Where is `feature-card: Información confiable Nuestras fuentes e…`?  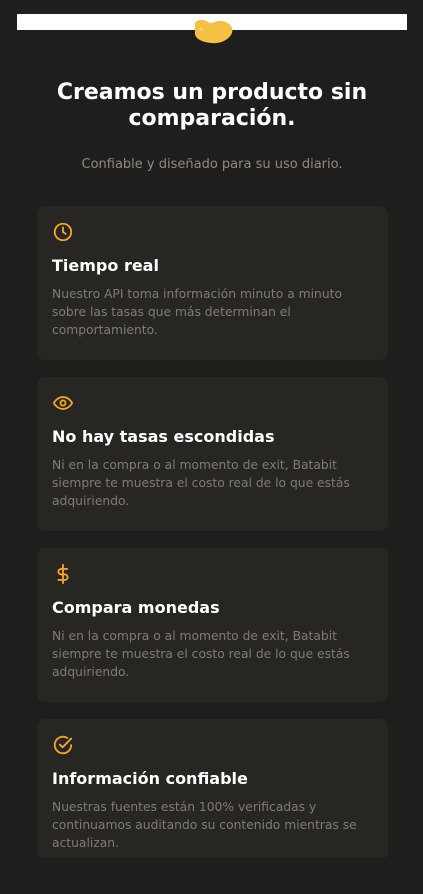 feature-card: Información confiable Nuestras fuentes e… is located at coordinates (212, 788).